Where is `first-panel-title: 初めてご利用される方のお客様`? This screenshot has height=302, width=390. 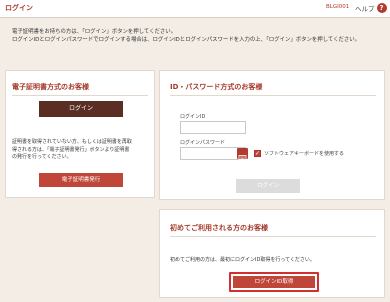 first-panel-title: 初めてご利用される方のお客様 is located at coordinates (219, 228).